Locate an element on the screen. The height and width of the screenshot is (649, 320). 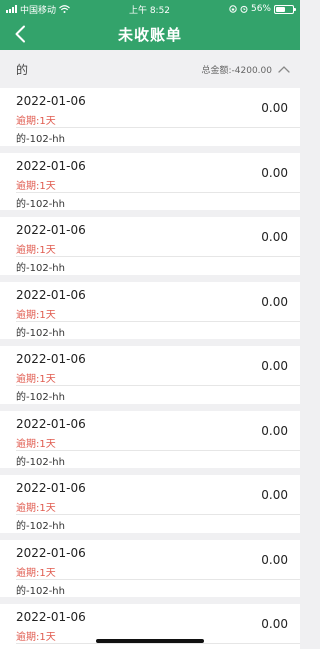
status-bar-right: 56% is located at coordinates (262, 9).